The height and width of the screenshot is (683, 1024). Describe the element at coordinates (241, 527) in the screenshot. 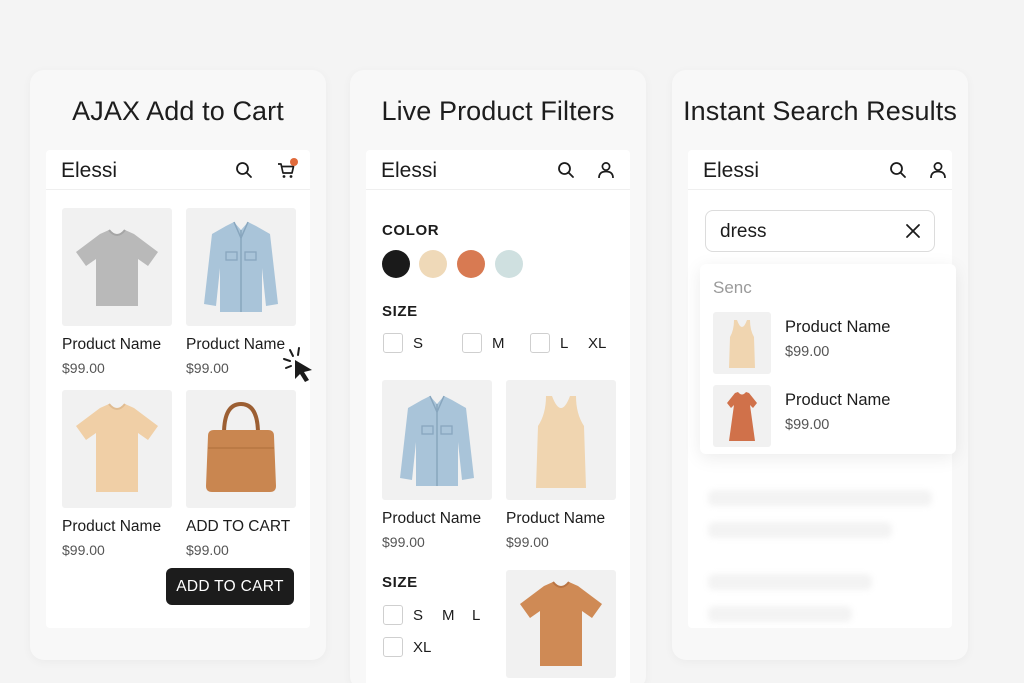

I see `product-name: ADD TO CART` at that location.